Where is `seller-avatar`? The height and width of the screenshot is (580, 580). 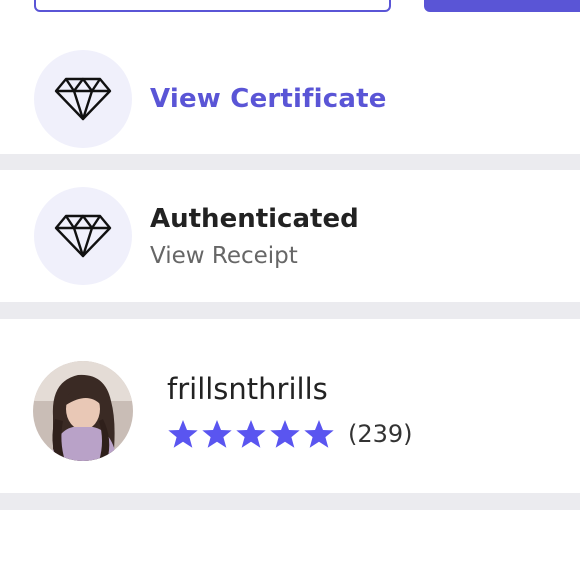 seller-avatar is located at coordinates (83, 411).